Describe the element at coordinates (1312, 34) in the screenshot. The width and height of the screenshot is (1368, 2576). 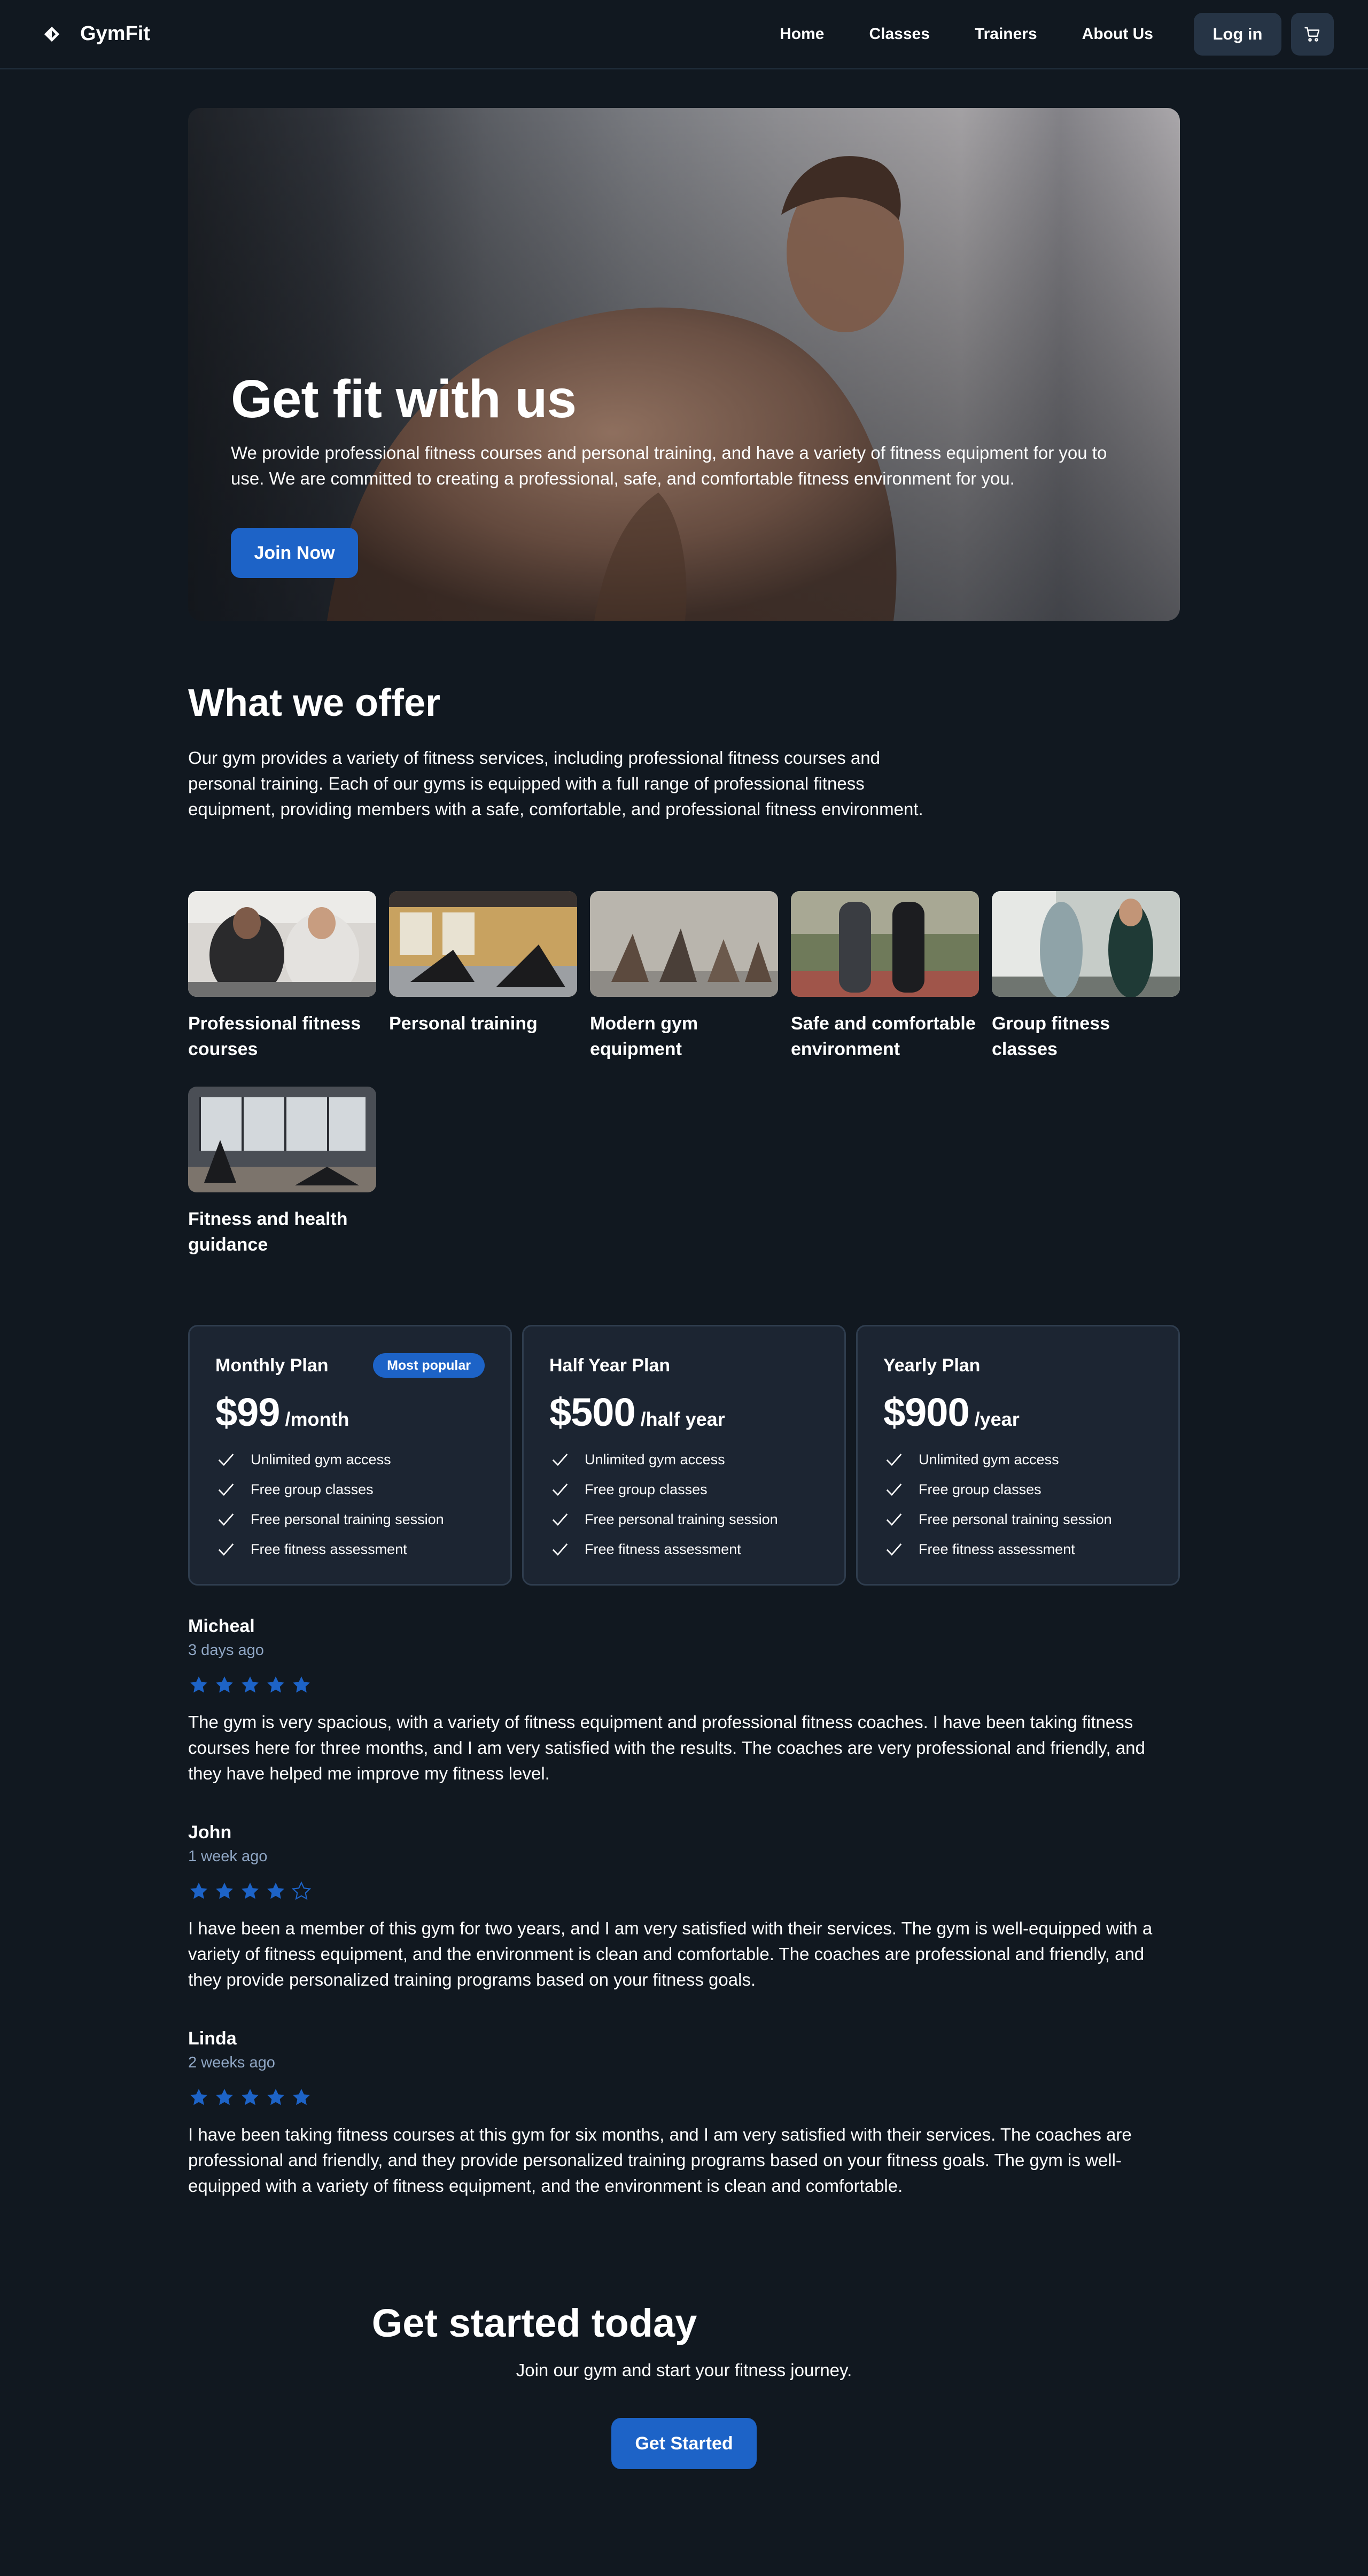
I see `cart-button` at that location.